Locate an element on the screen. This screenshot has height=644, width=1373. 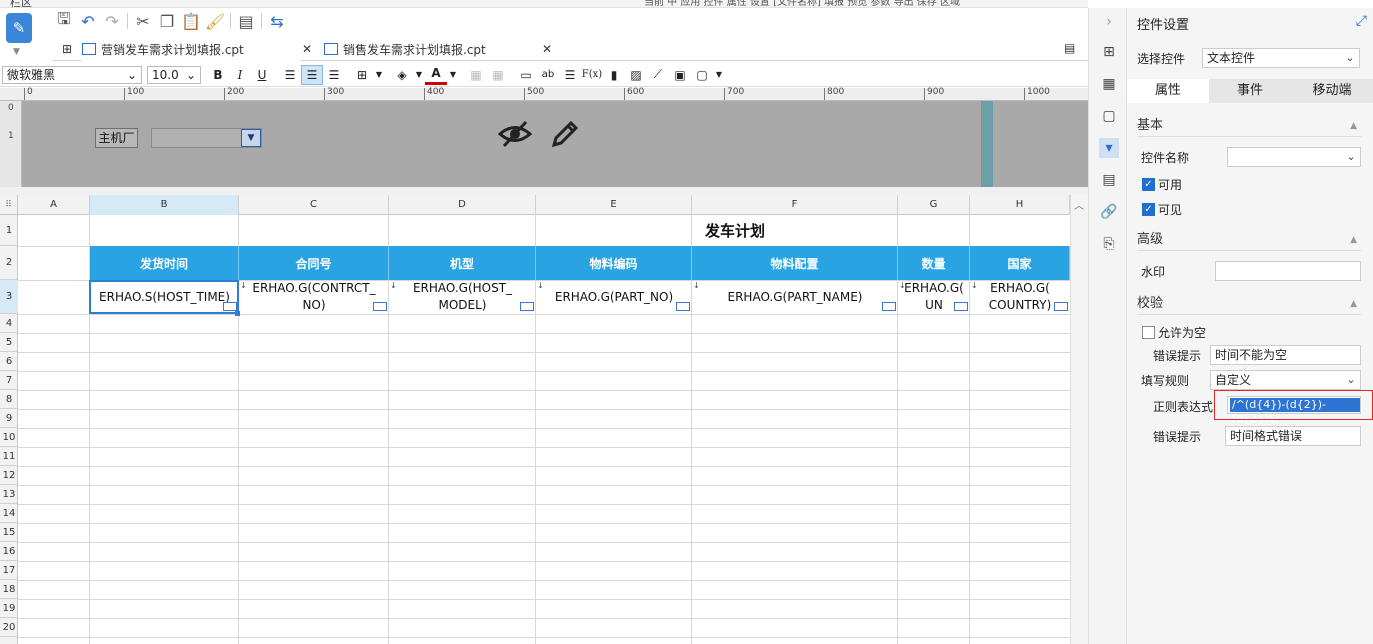
column-header: F is located at coordinates (795, 205).